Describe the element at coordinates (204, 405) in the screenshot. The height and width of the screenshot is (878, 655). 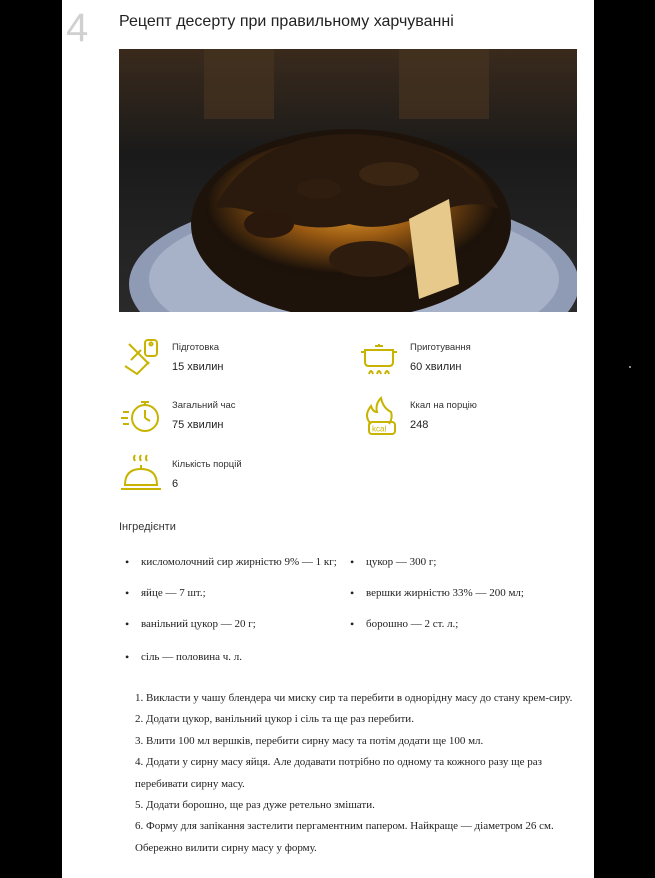
I see `stat-label: Загальний час` at that location.